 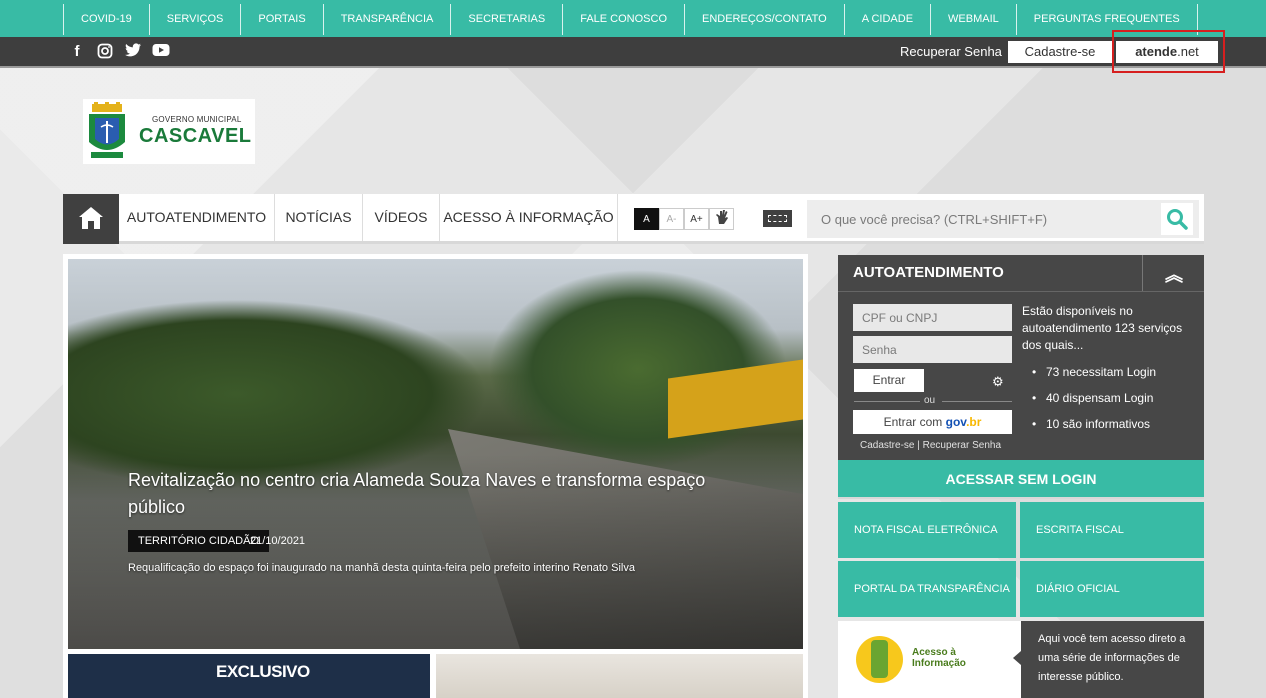 I want to click on collapse-button: ︽, so click(x=1173, y=273).